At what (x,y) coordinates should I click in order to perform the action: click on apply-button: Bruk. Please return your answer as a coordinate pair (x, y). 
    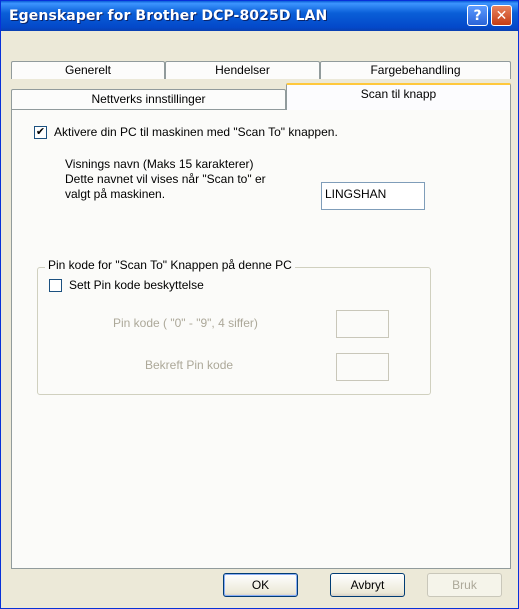
    Looking at the image, I should click on (464, 585).